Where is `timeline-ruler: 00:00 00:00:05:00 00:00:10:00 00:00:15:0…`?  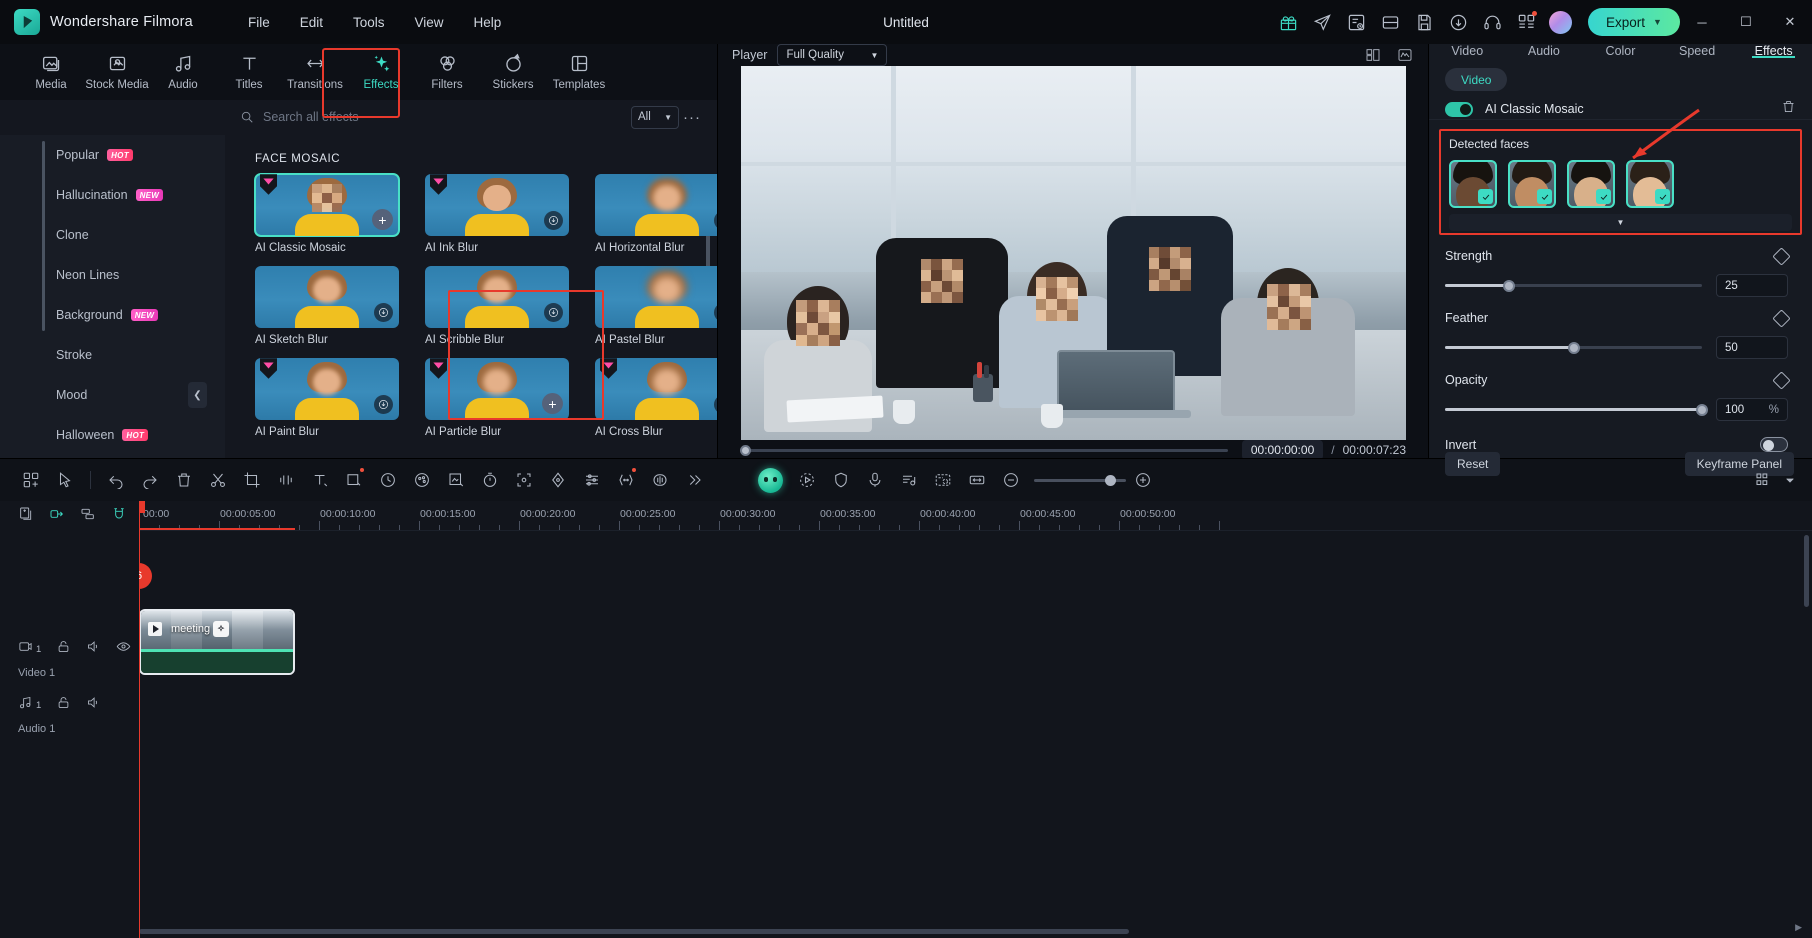
timeline-ruler: 00:00 00:00:05:00 00:00:10:00 00:00:15:0… is located at coordinates (975, 516).